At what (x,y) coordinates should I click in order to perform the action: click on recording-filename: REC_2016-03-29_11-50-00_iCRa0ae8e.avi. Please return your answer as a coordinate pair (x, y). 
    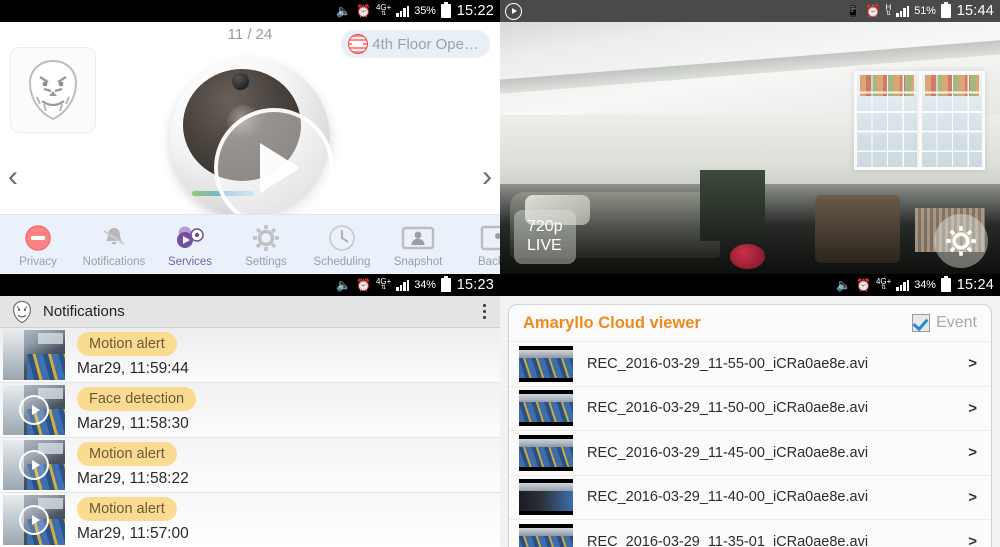
    Looking at the image, I should click on (728, 408).